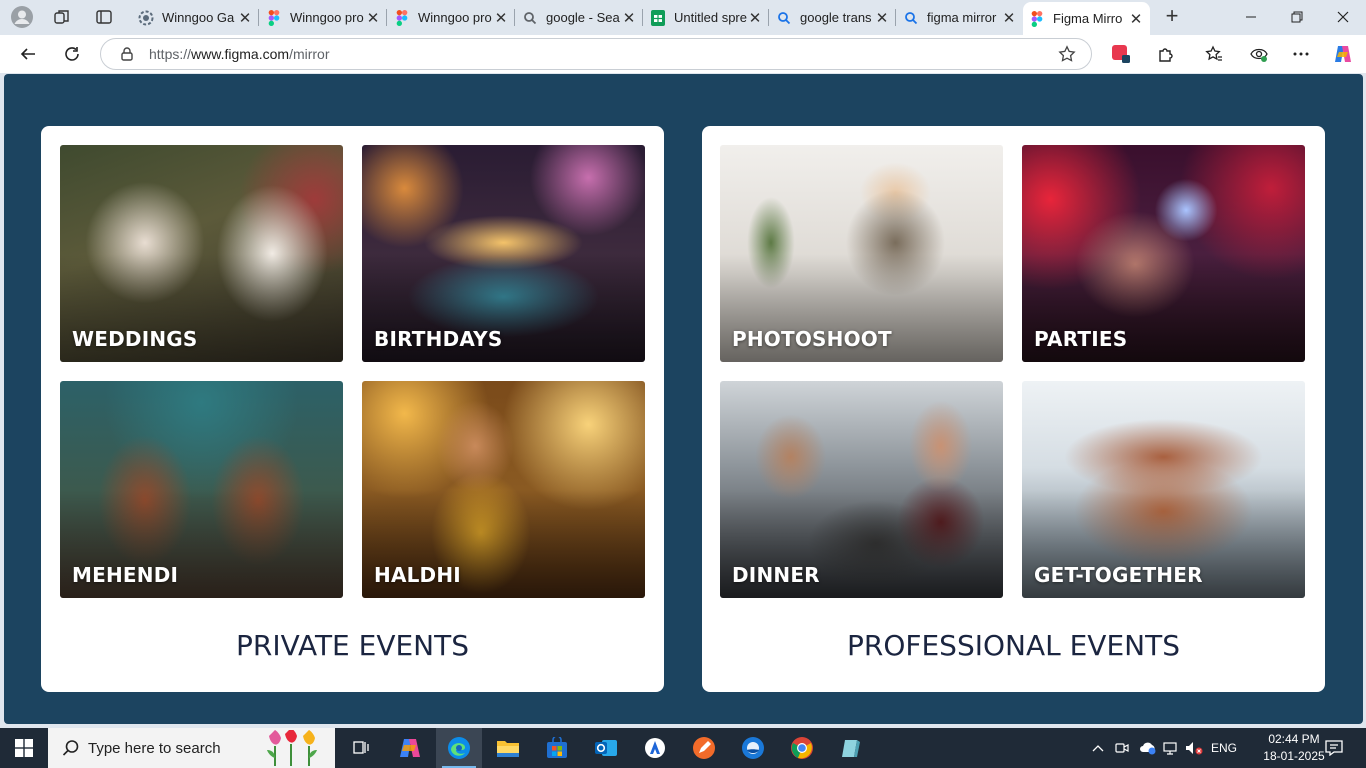 The image size is (1366, 768). What do you see at coordinates (606, 748) in the screenshot?
I see `outlook-icon` at bounding box center [606, 748].